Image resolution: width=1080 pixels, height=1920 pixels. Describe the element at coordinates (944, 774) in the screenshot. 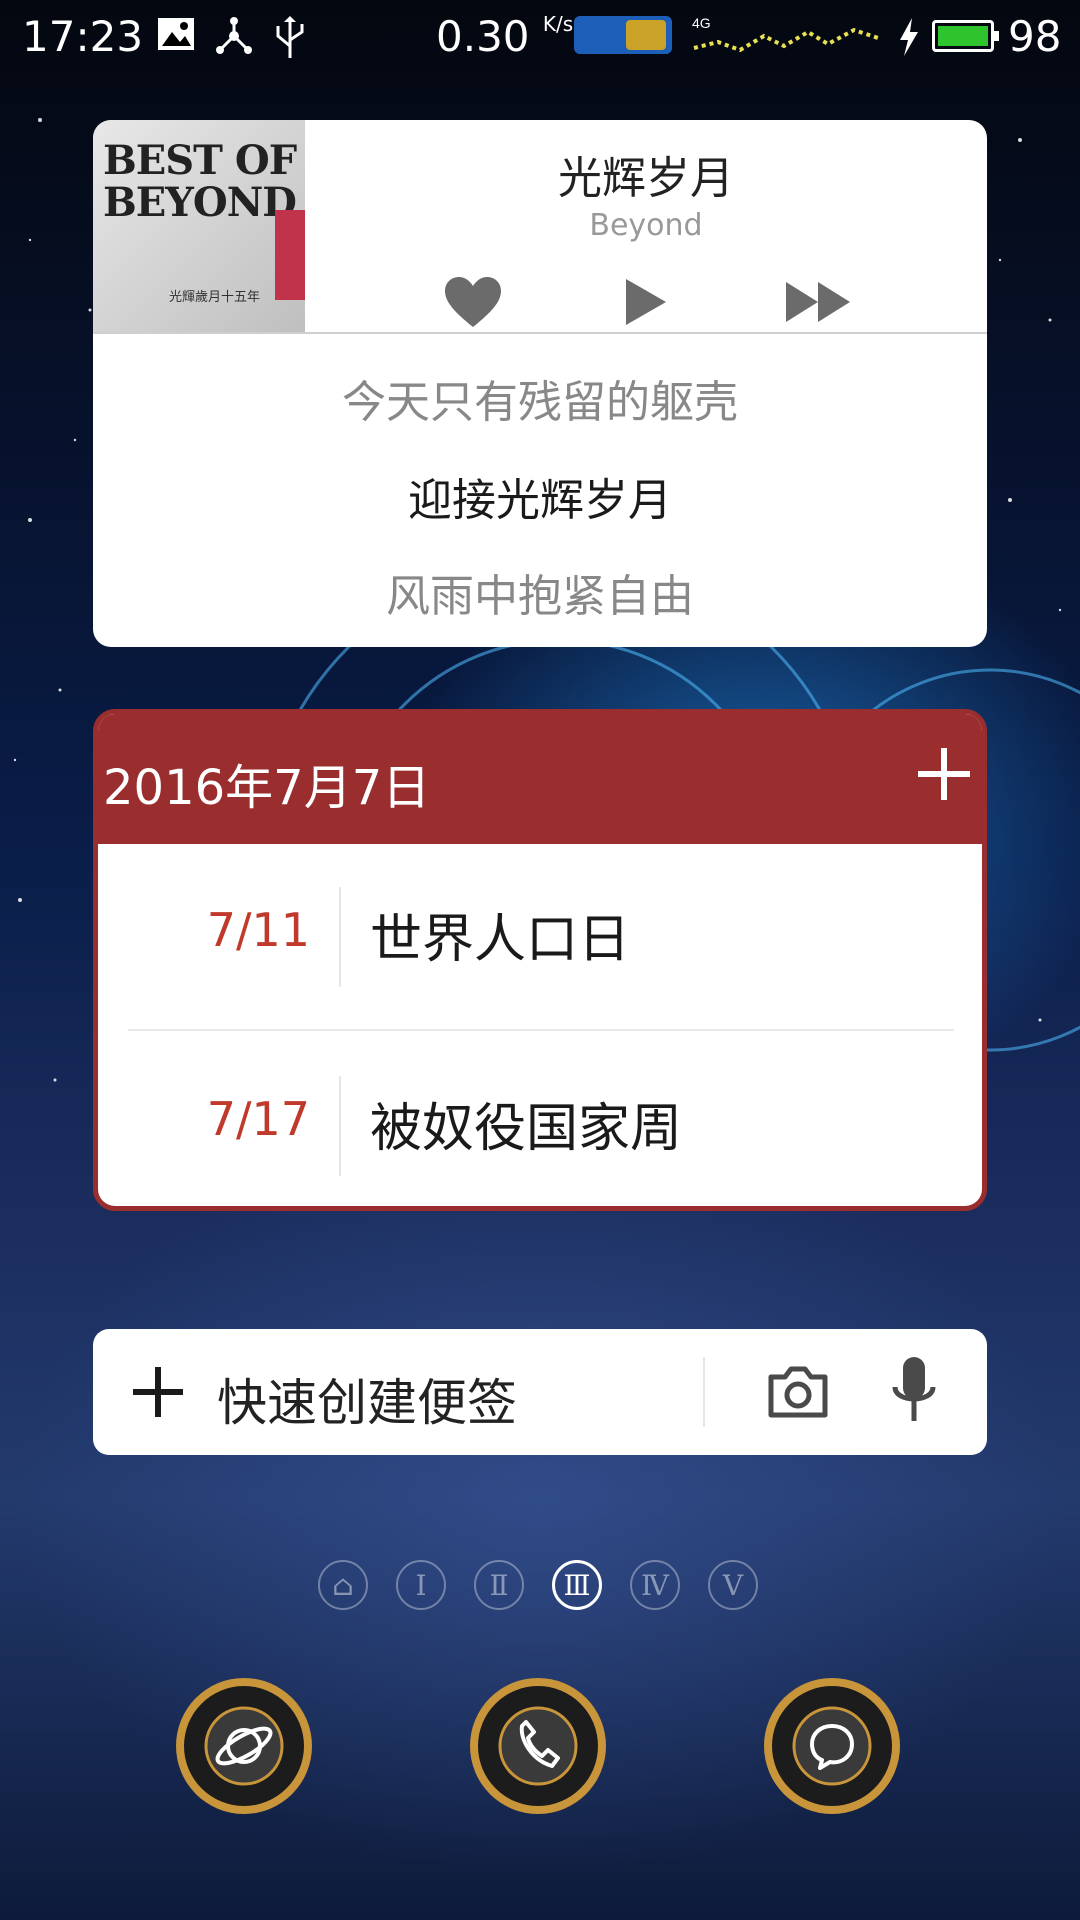

I see `add-event-icon` at that location.